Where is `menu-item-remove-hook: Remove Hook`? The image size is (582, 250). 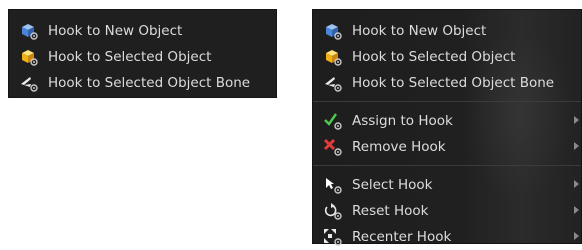
menu-item-remove-hook: Remove Hook is located at coordinates (447, 147).